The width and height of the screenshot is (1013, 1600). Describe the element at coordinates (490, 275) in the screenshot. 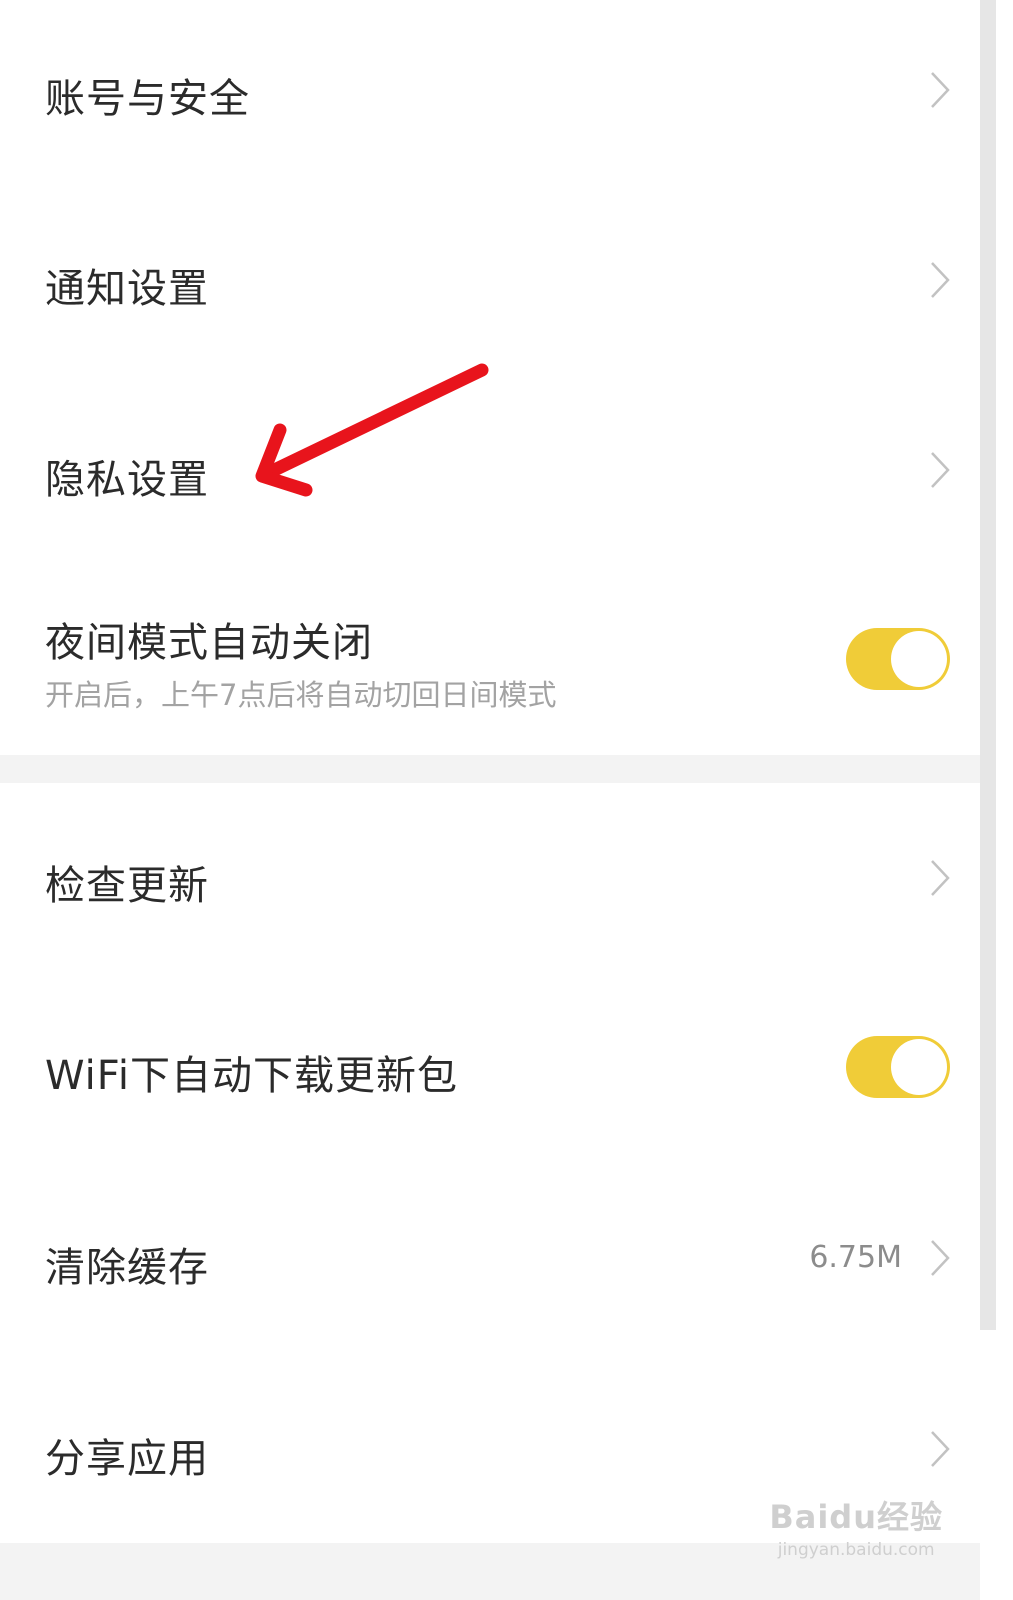

I see `settings-item-notifications: 通知设置` at that location.